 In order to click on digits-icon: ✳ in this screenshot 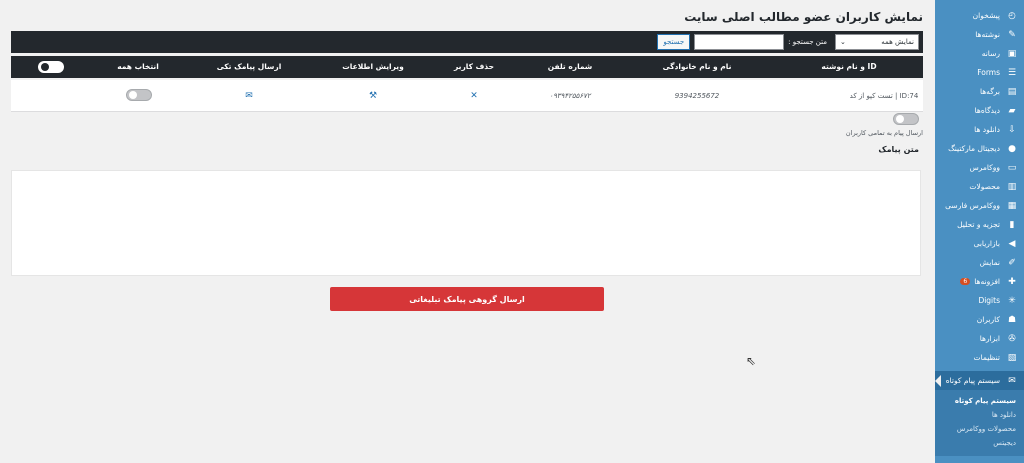, I will do `click(1012, 300)`.